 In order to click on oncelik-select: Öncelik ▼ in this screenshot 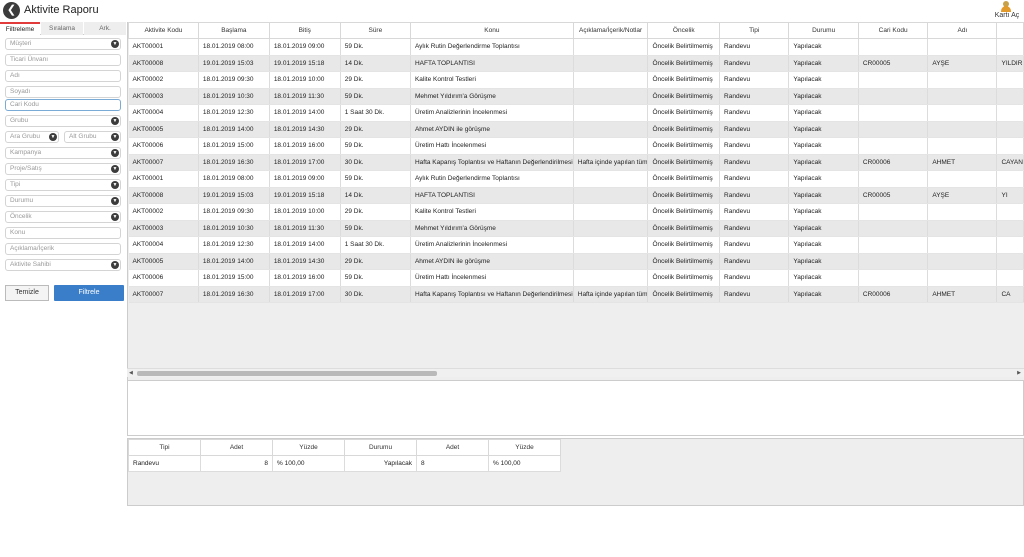, I will do `click(63, 217)`.